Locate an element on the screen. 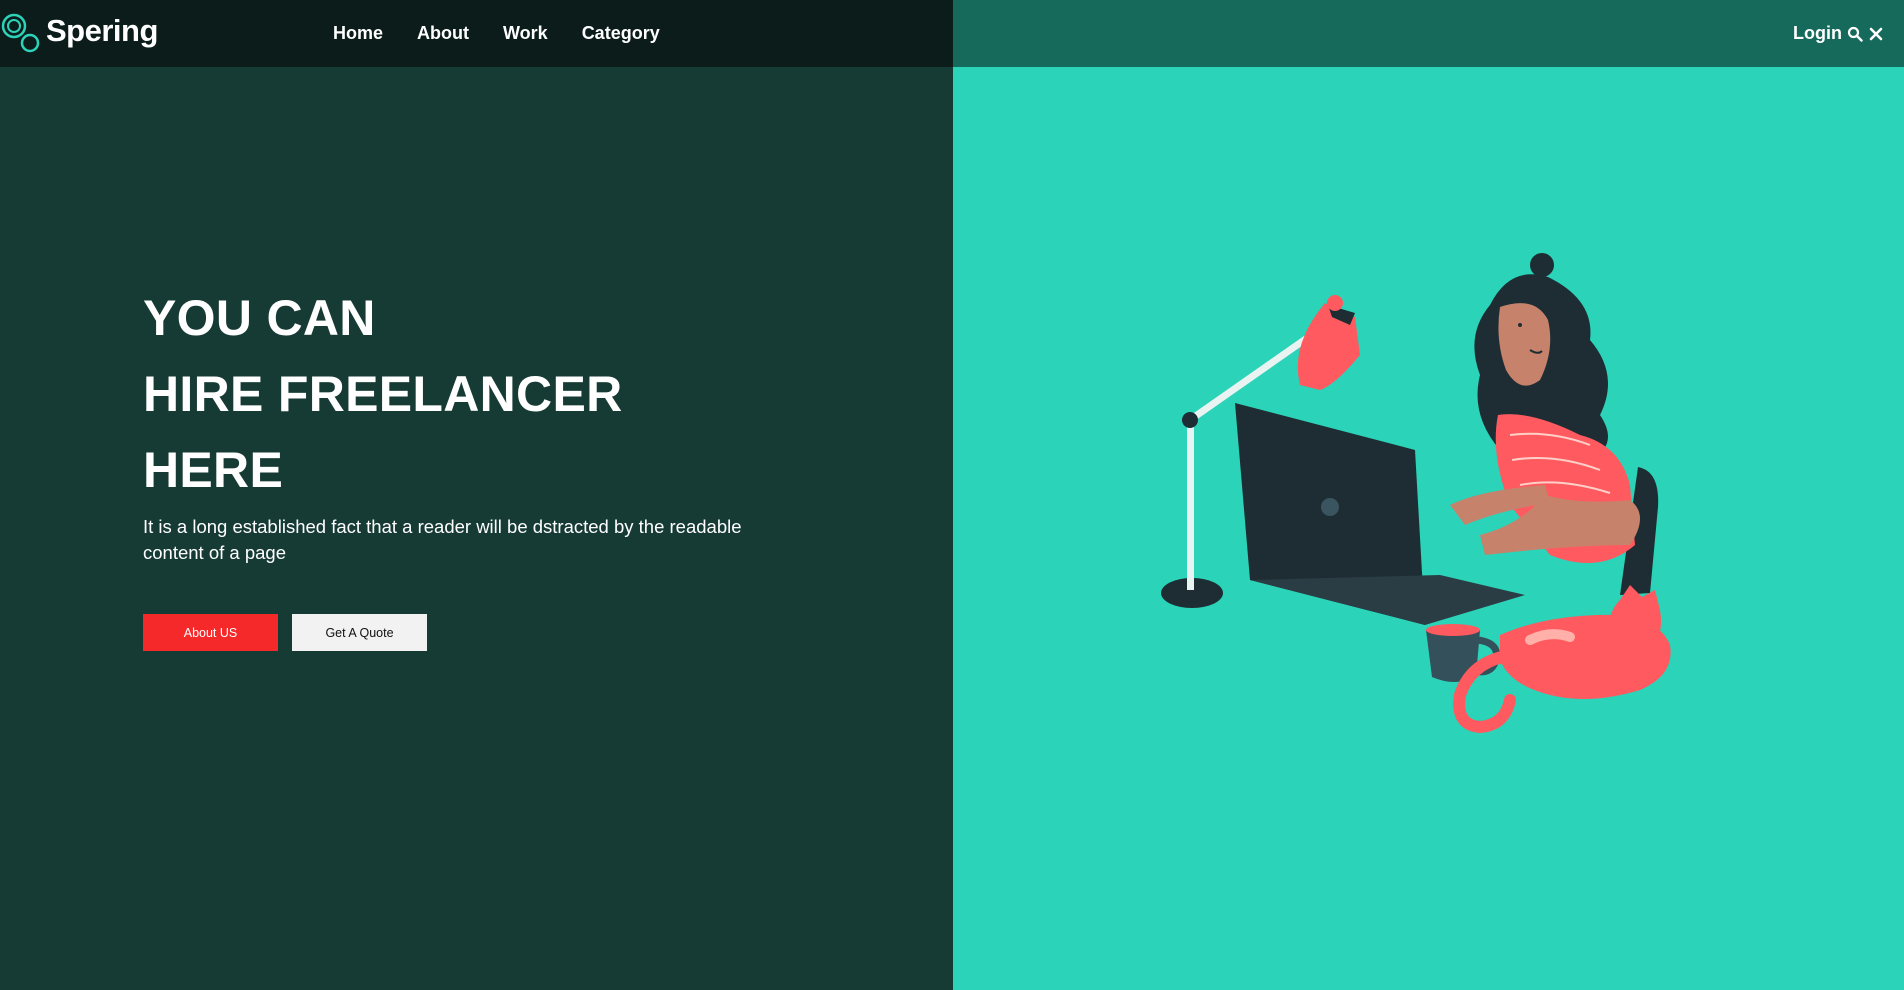 The image size is (1904, 990). nav-tools: Login is located at coordinates (1838, 33).